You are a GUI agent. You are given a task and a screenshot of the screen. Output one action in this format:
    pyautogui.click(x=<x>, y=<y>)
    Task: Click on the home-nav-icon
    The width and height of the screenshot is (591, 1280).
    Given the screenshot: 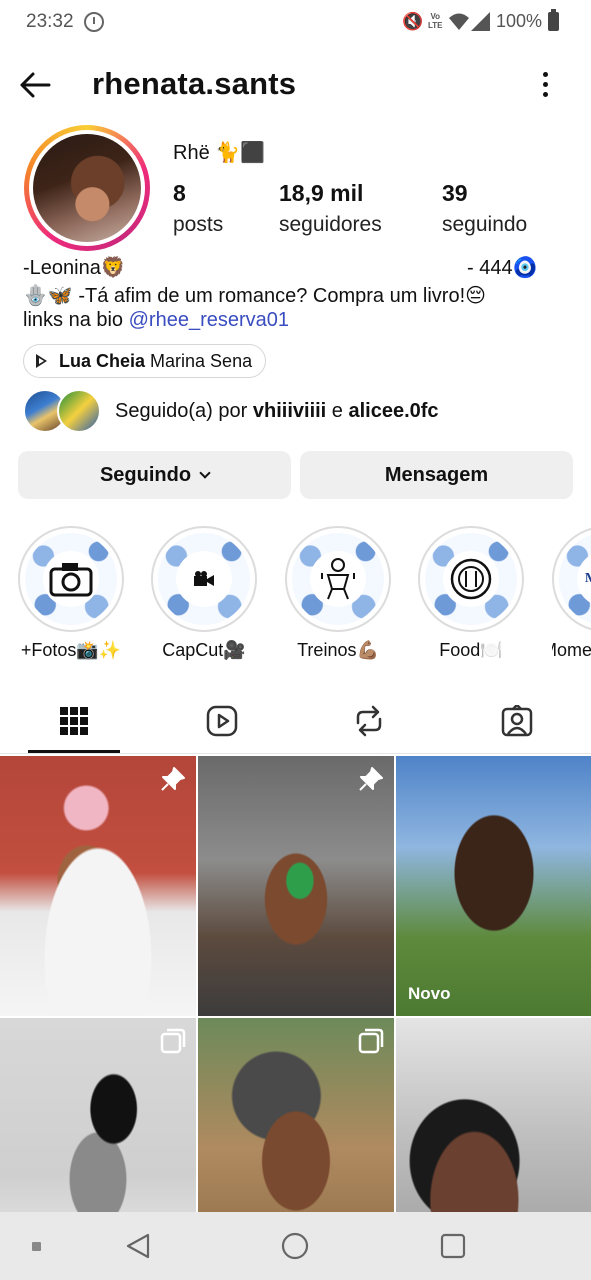 What is the action you would take?
    pyautogui.click(x=295, y=1246)
    